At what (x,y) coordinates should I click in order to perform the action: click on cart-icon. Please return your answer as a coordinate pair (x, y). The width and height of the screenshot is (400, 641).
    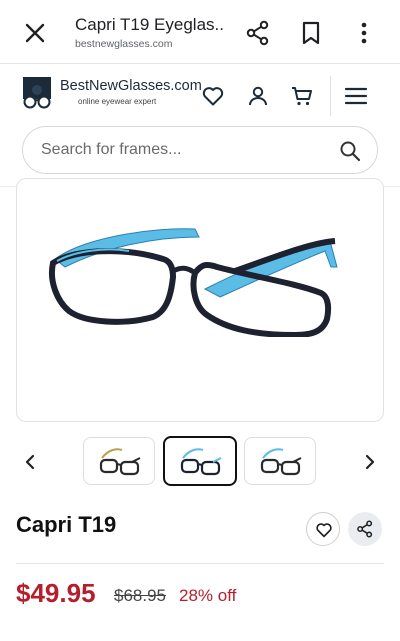
    Looking at the image, I should click on (302, 96).